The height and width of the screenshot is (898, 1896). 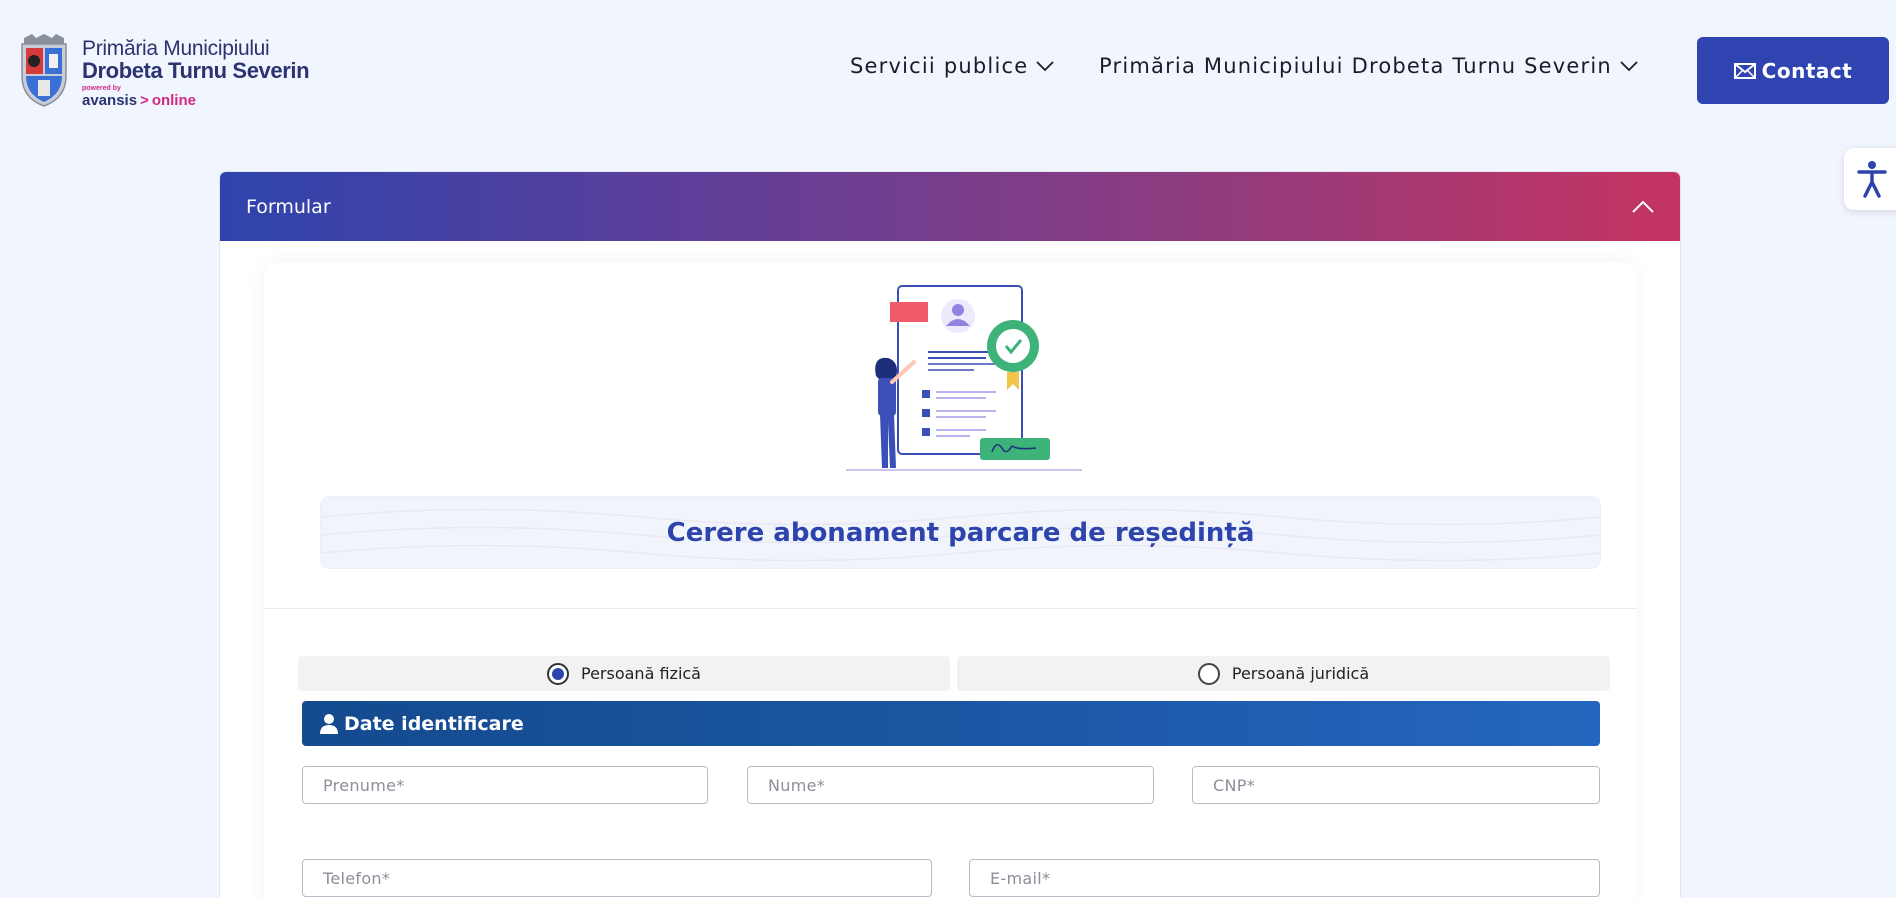 What do you see at coordinates (144, 100) in the screenshot?
I see `brand-arrow: >` at bounding box center [144, 100].